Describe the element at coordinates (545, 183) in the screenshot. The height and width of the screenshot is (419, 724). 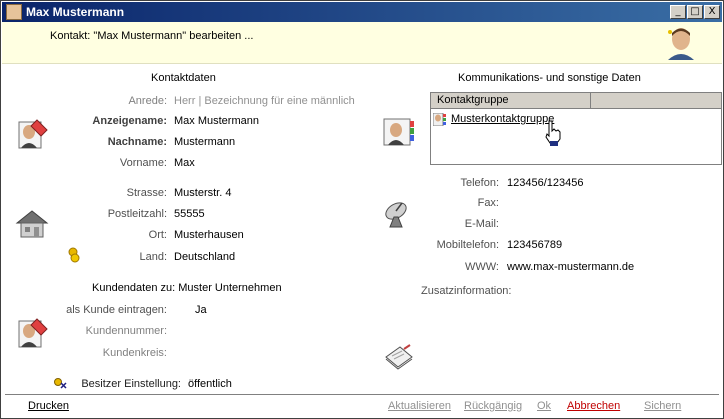
I see `telefon-field: 123456/123456` at that location.